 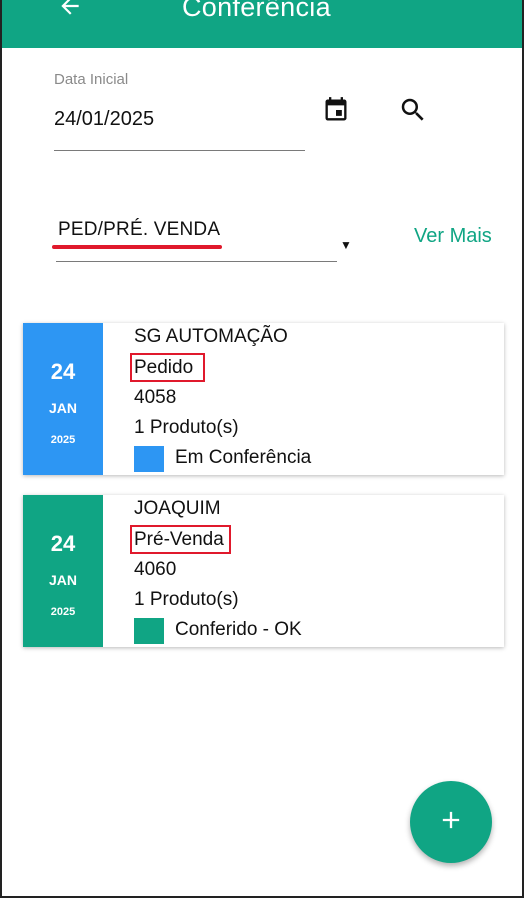 I want to click on calendar-button, so click(x=336, y=112).